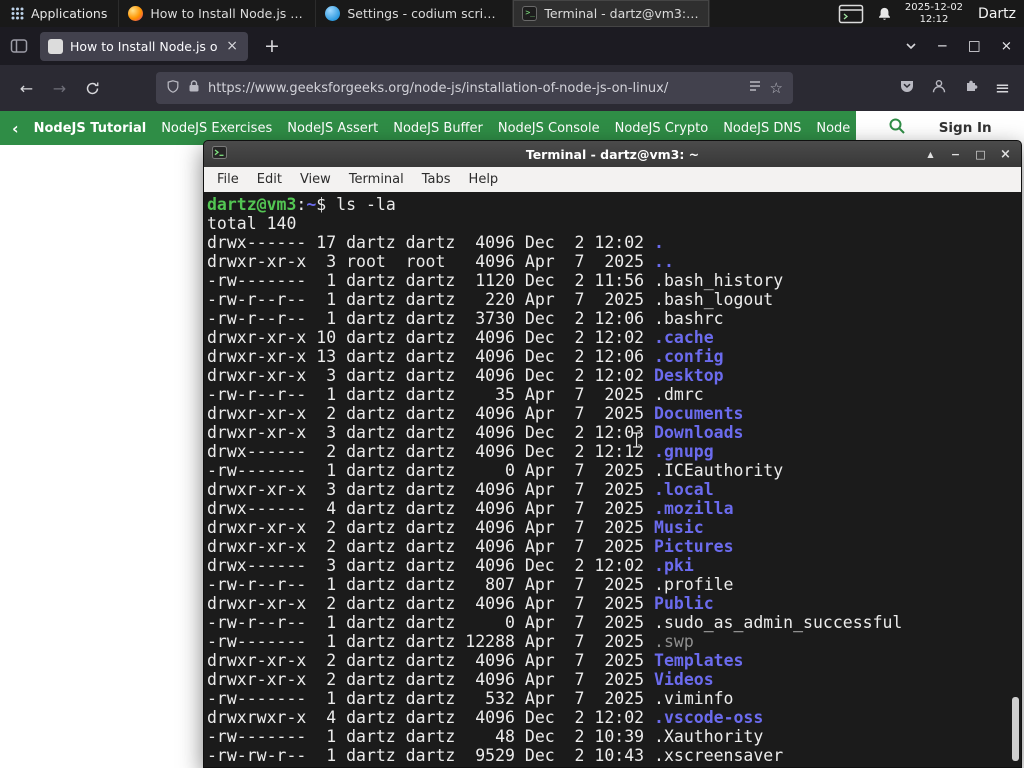 The image size is (1024, 768). Describe the element at coordinates (69, 13) in the screenshot. I see `applications-label: Applications` at that location.